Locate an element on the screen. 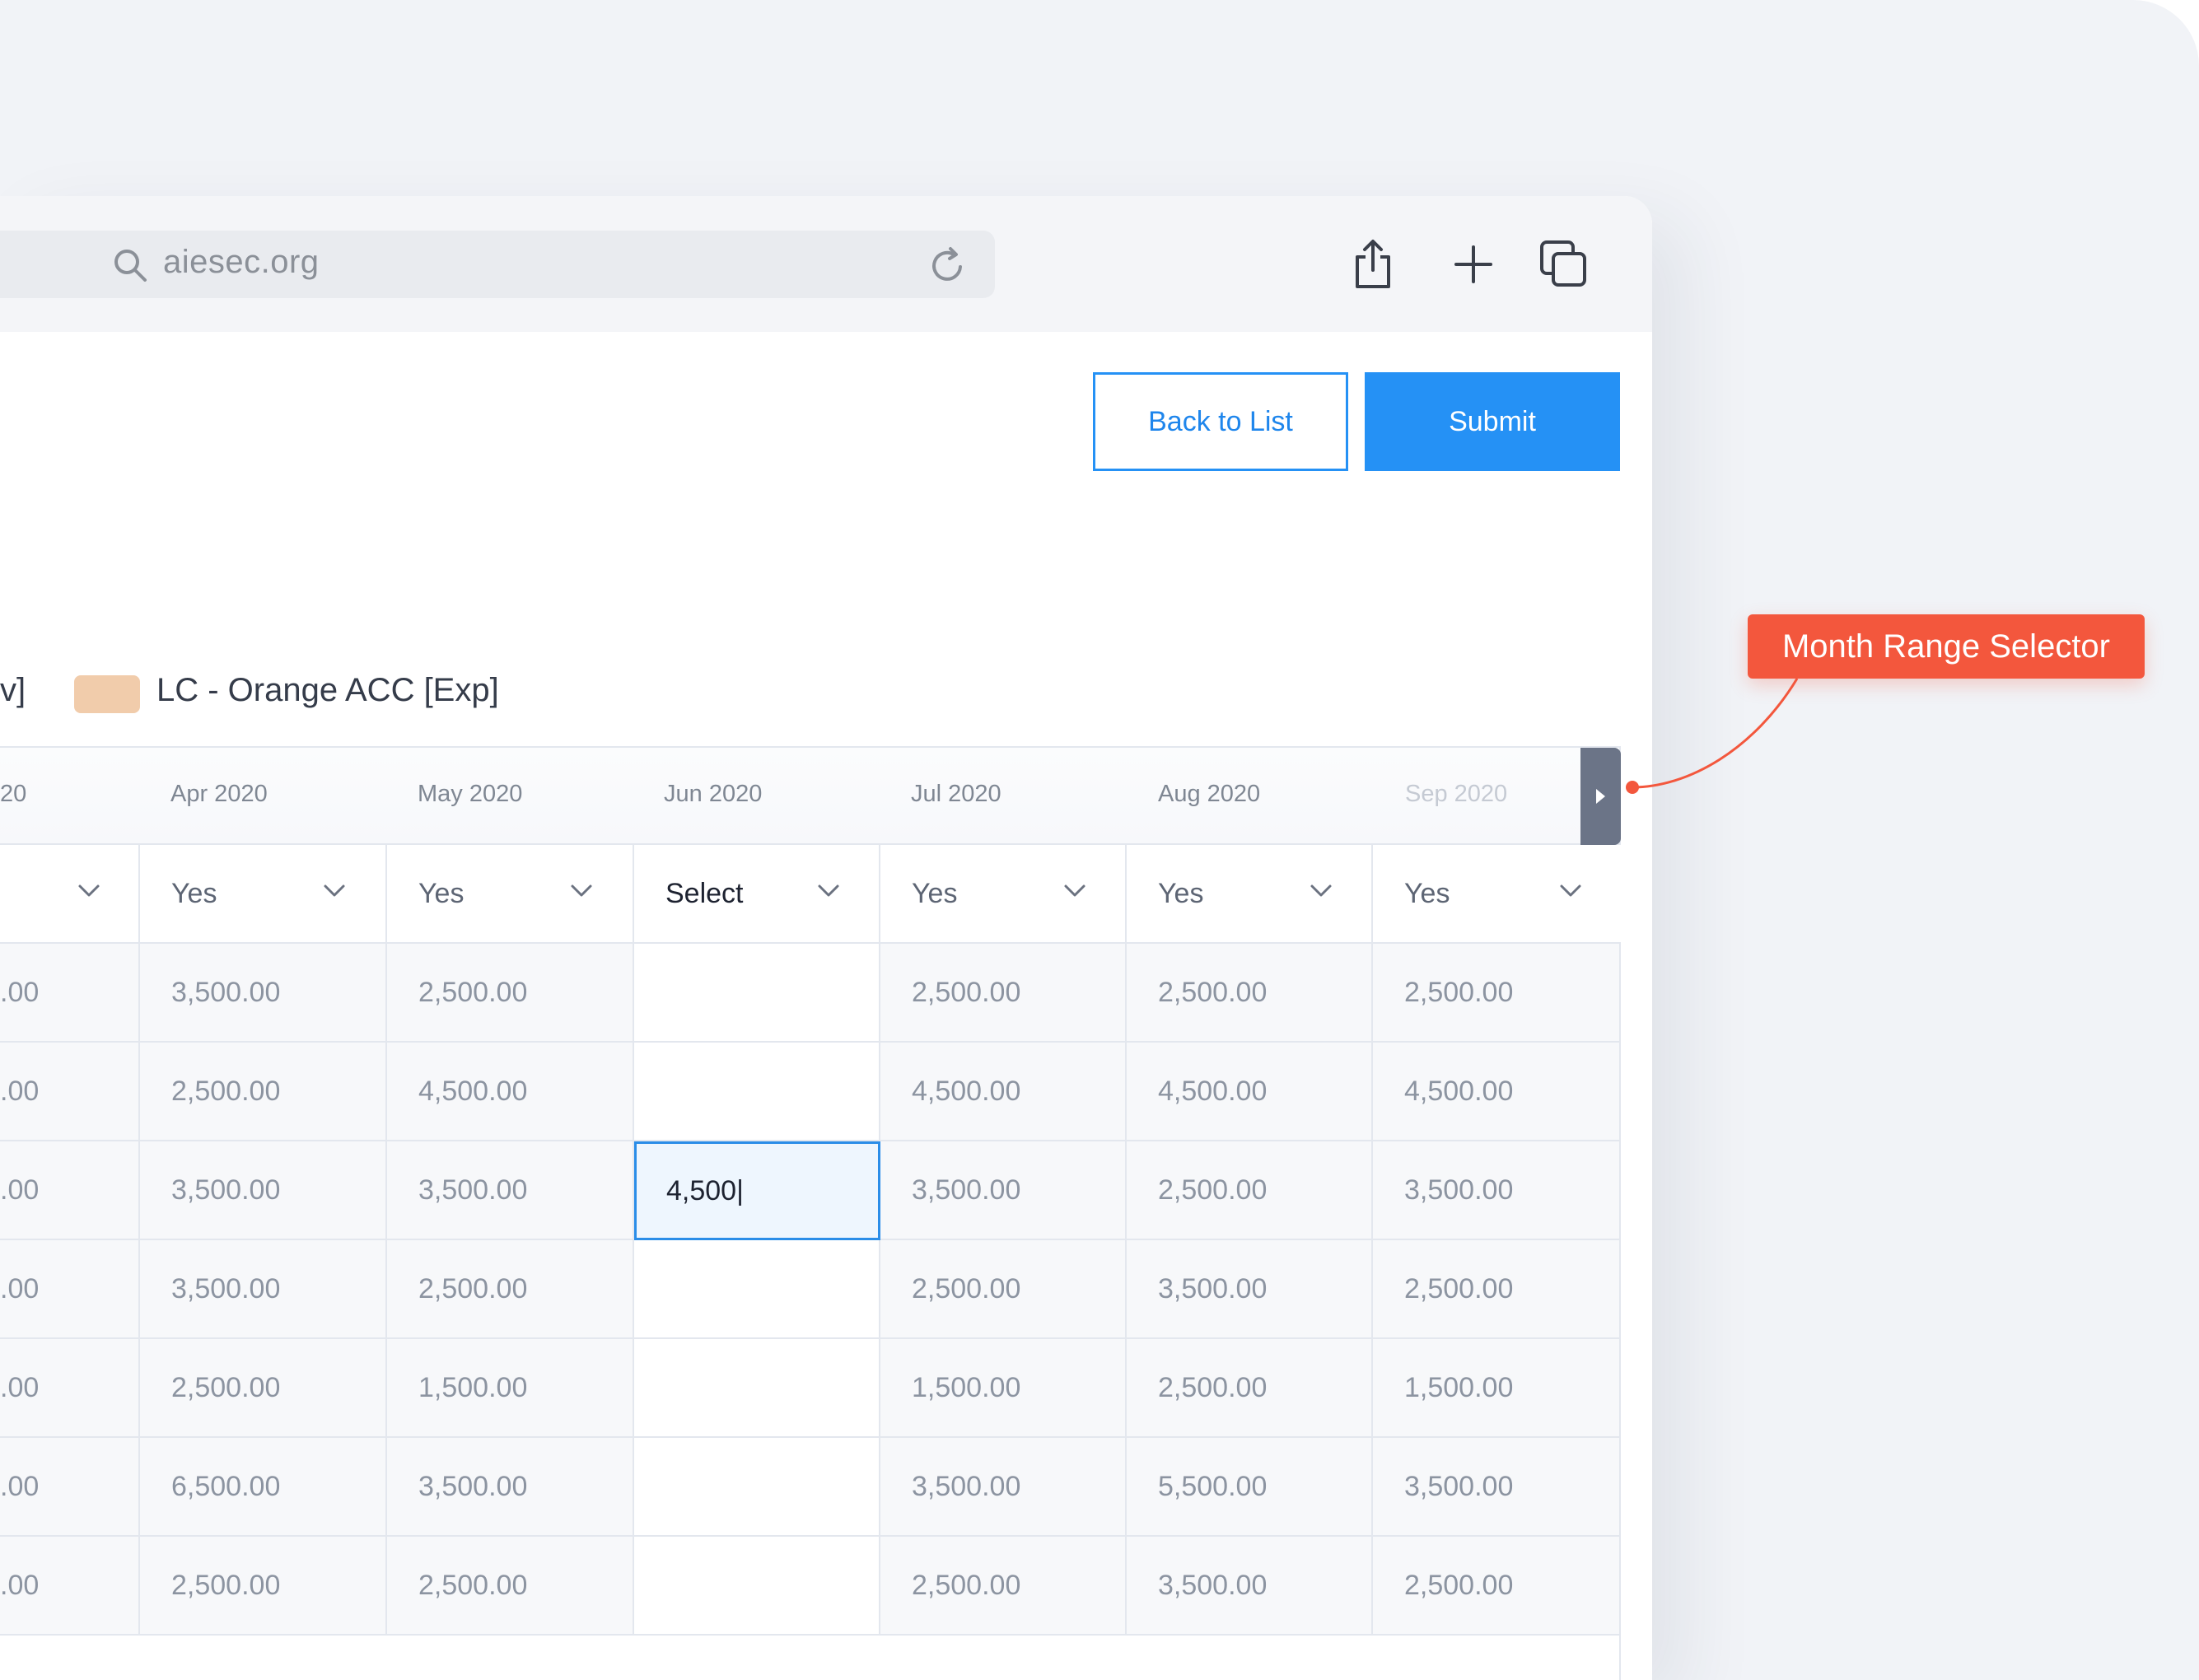  select-cell: Select is located at coordinates (757, 893).